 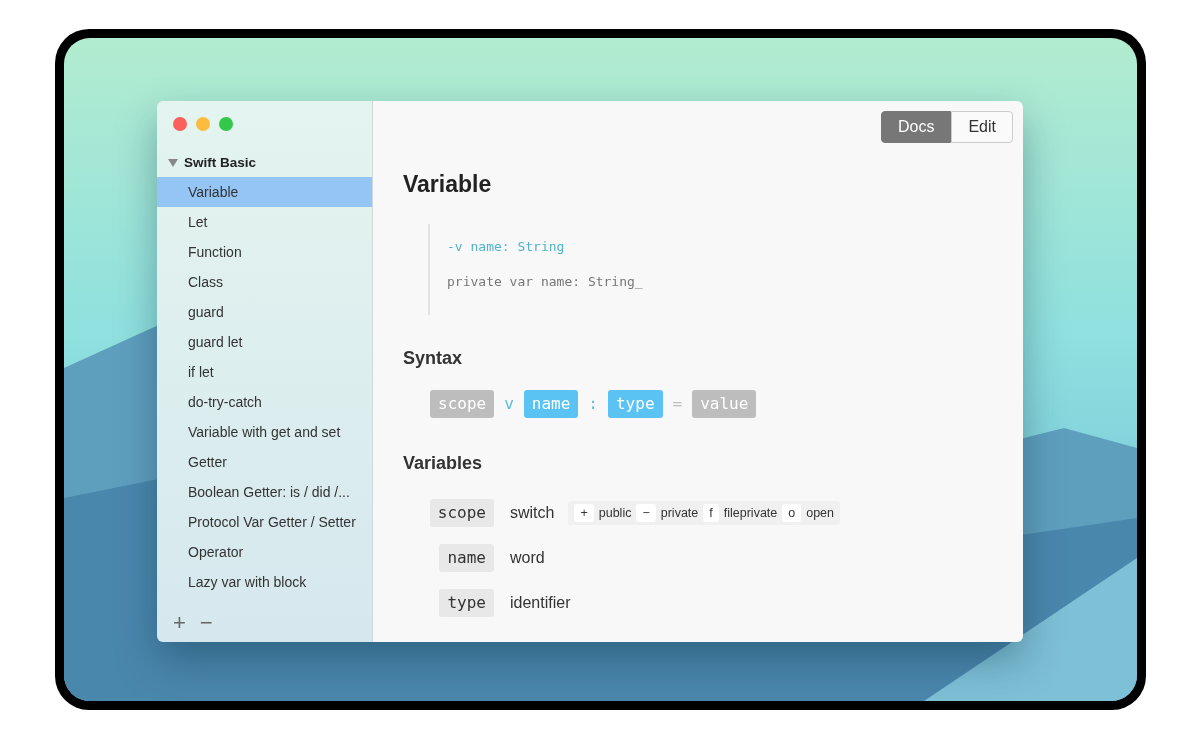 I want to click on sidebar-item: Let, so click(x=264, y=222).